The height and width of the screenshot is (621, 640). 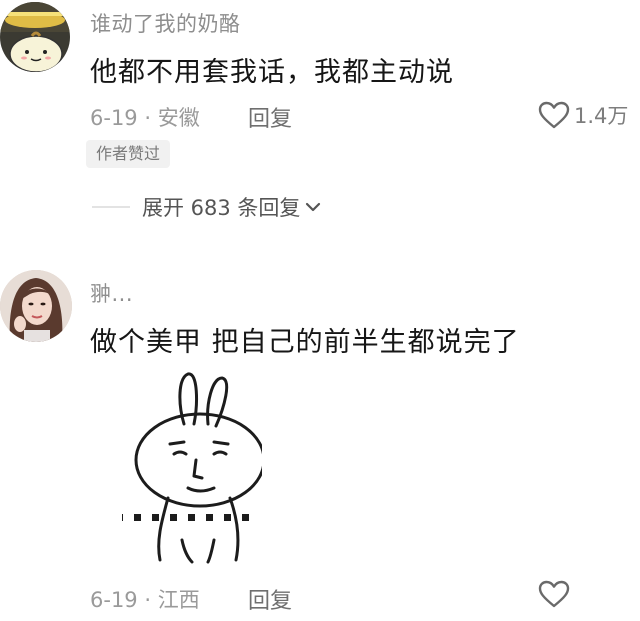 I want to click on woman-portrait-avatar, so click(x=36, y=306).